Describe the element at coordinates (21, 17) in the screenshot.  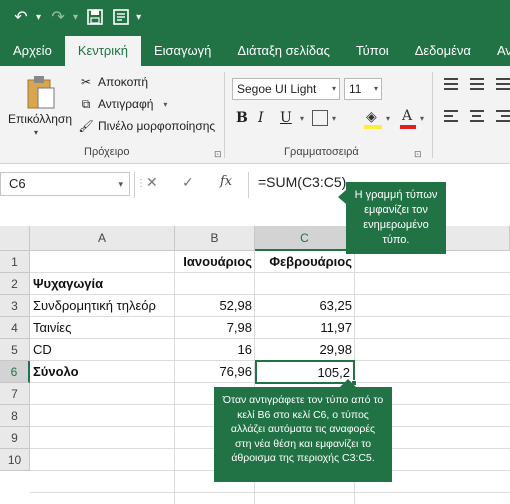
I see `undo-icon: ↶` at that location.